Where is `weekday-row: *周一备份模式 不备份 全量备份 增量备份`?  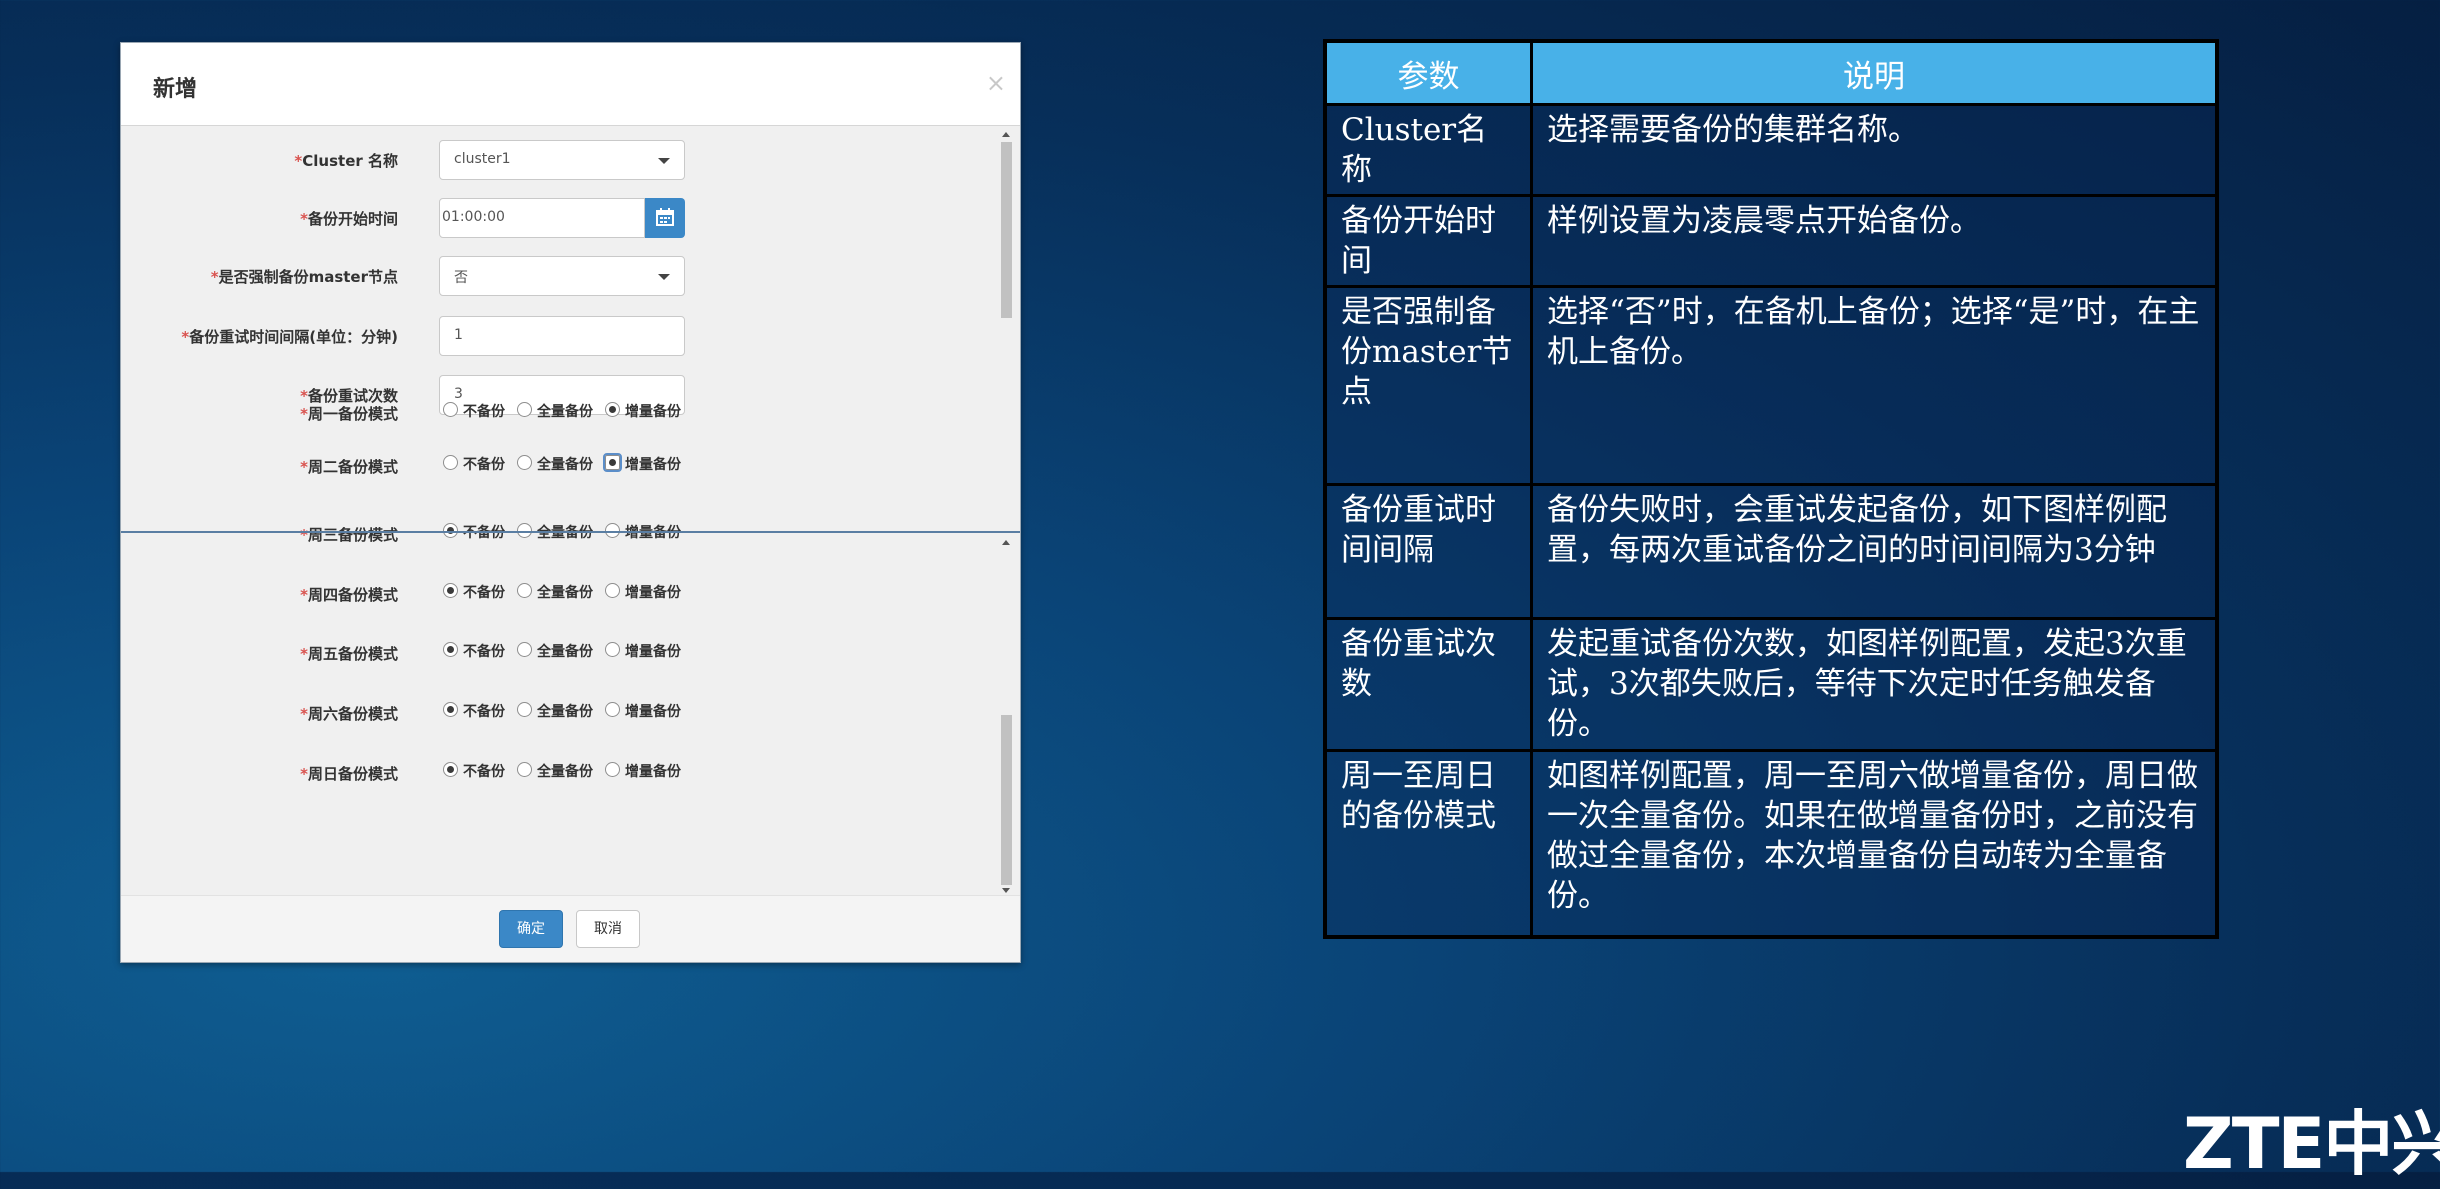
weekday-row: *周一备份模式 不备份 全量备份 增量备份 is located at coordinates (570, 413).